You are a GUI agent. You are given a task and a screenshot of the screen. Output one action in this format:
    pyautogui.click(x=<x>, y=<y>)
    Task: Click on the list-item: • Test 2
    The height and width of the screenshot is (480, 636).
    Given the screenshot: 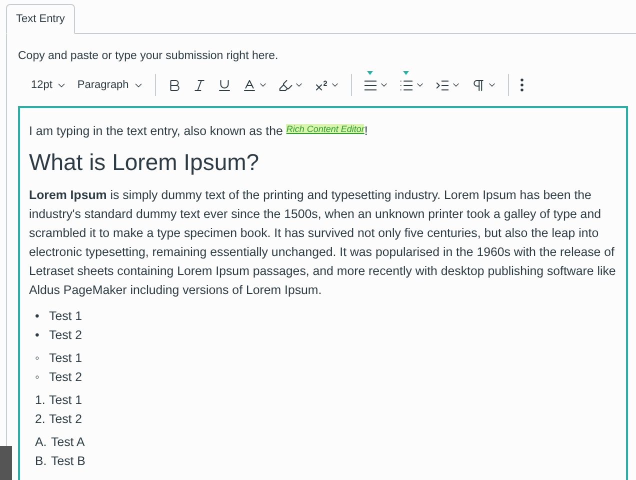 What is the action you would take?
    pyautogui.click(x=59, y=335)
    